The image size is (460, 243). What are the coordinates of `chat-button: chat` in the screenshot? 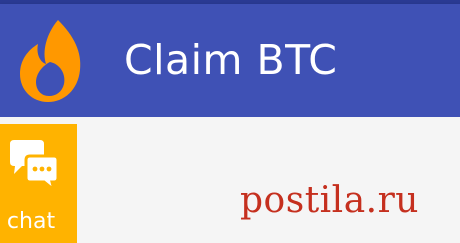 It's located at (38, 183).